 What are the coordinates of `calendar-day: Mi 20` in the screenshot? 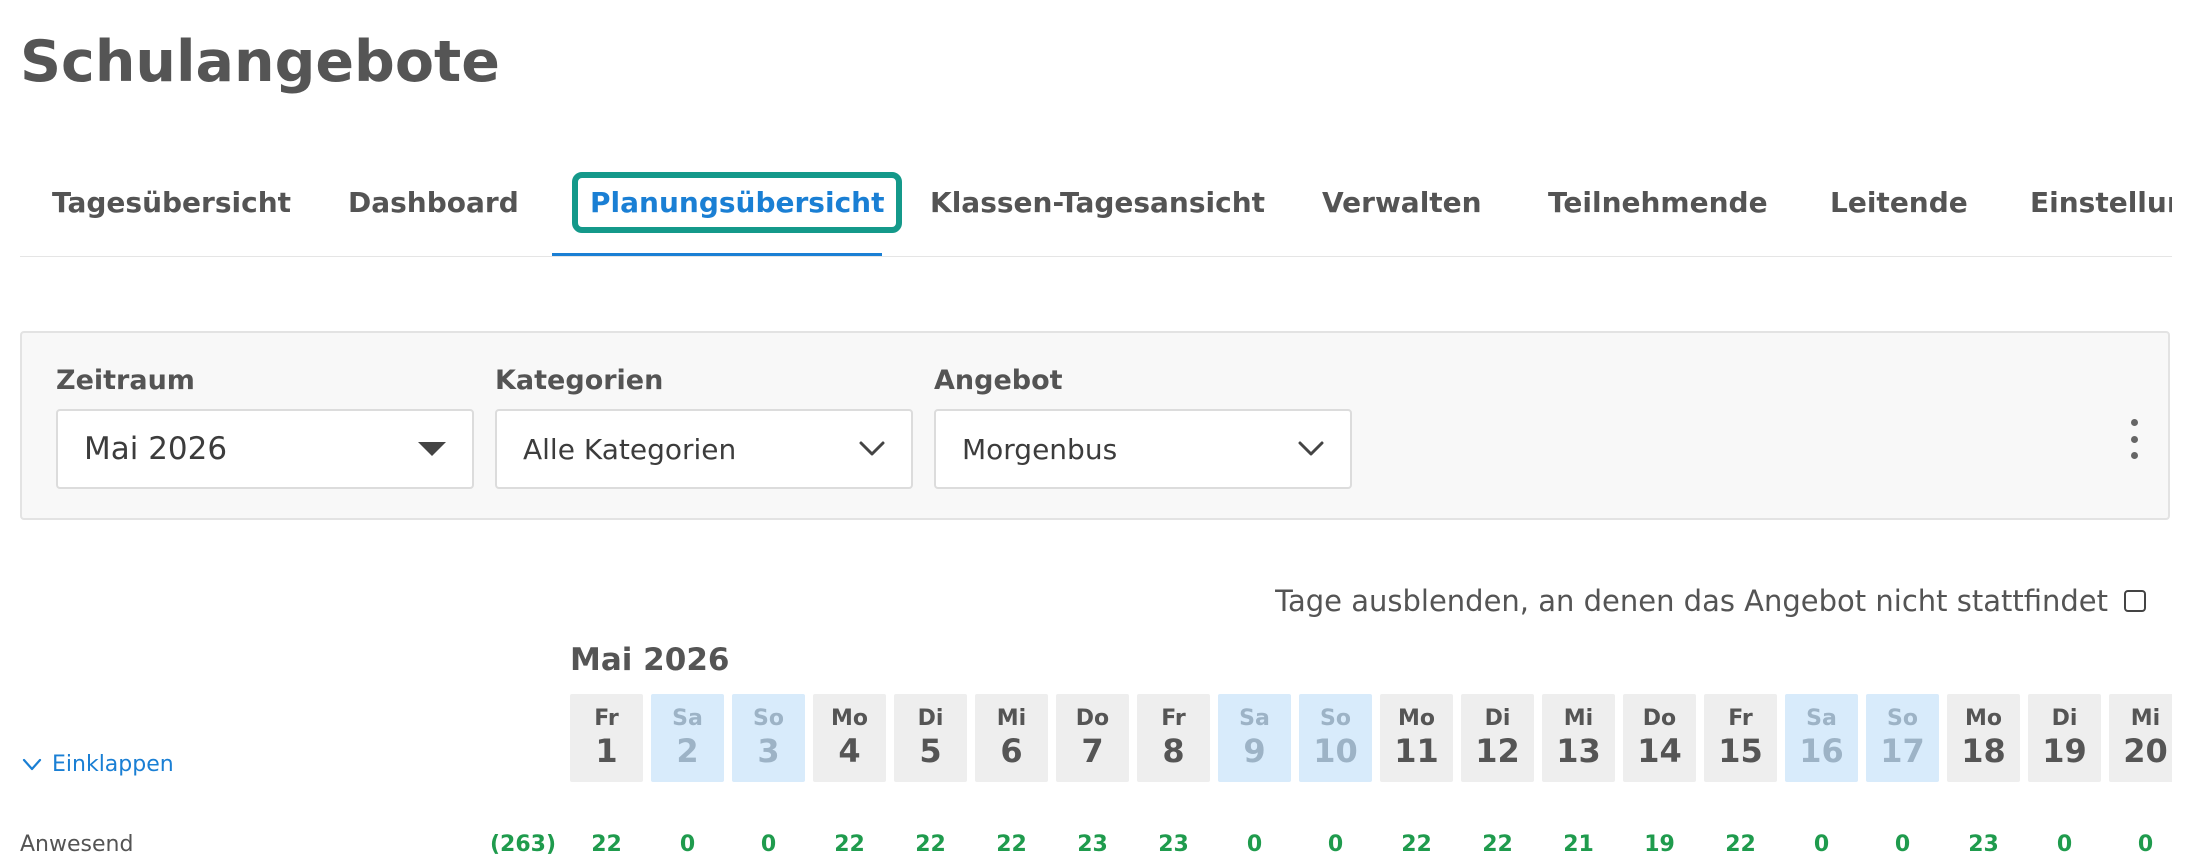 It's located at (2140, 738).